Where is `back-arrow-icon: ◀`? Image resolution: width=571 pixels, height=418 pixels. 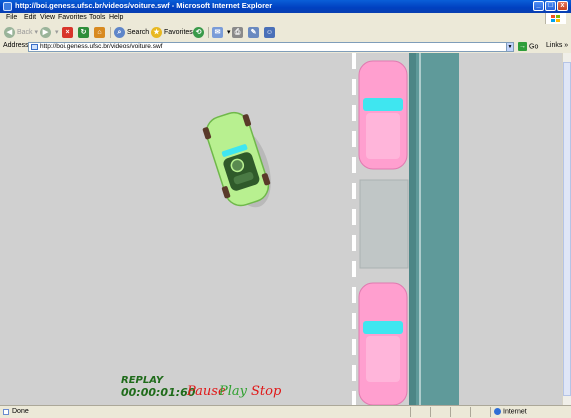 back-arrow-icon: ◀ is located at coordinates (9, 32).